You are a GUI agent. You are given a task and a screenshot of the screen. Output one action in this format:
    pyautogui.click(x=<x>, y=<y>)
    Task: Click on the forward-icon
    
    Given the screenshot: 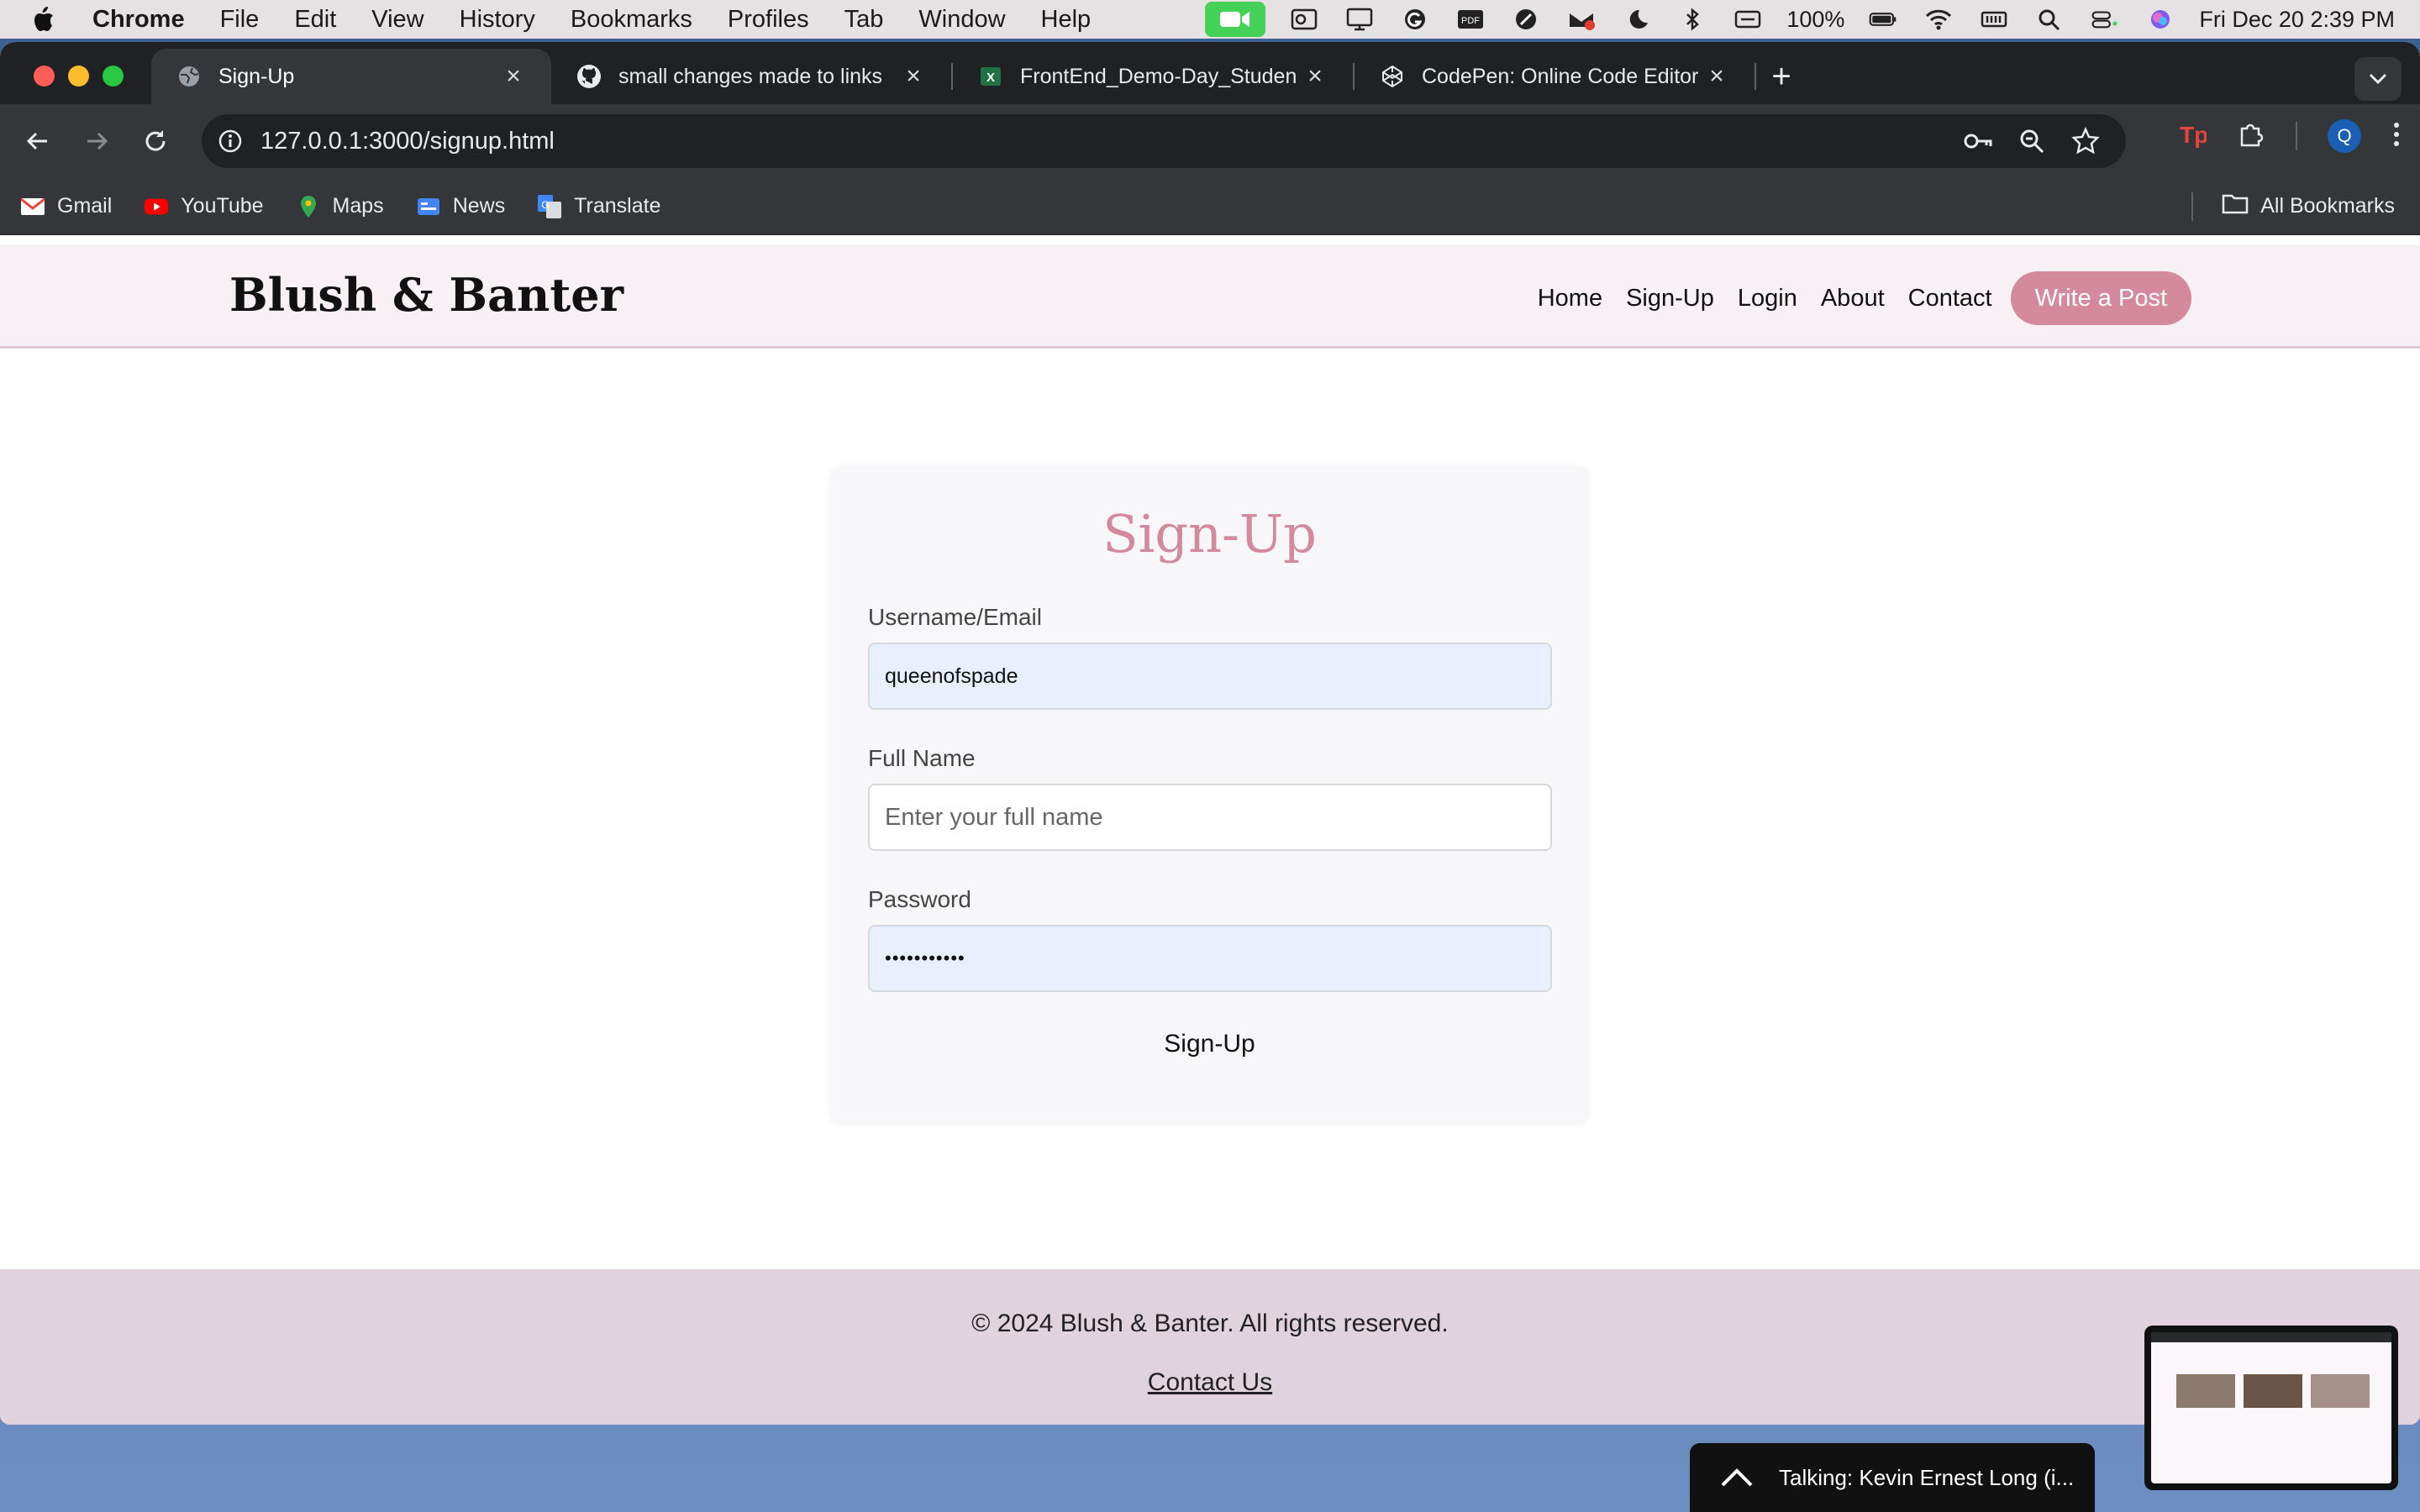 What is the action you would take?
    pyautogui.click(x=96, y=141)
    